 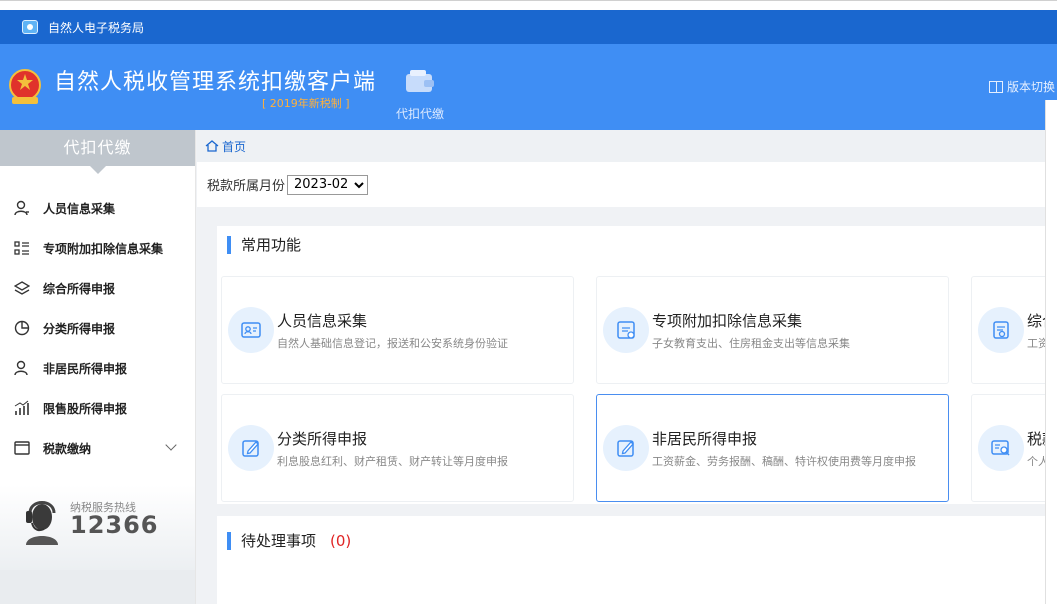 What do you see at coordinates (215, 82) in the screenshot?
I see `system-title: 自然人税收管理系统扣缴客户端` at bounding box center [215, 82].